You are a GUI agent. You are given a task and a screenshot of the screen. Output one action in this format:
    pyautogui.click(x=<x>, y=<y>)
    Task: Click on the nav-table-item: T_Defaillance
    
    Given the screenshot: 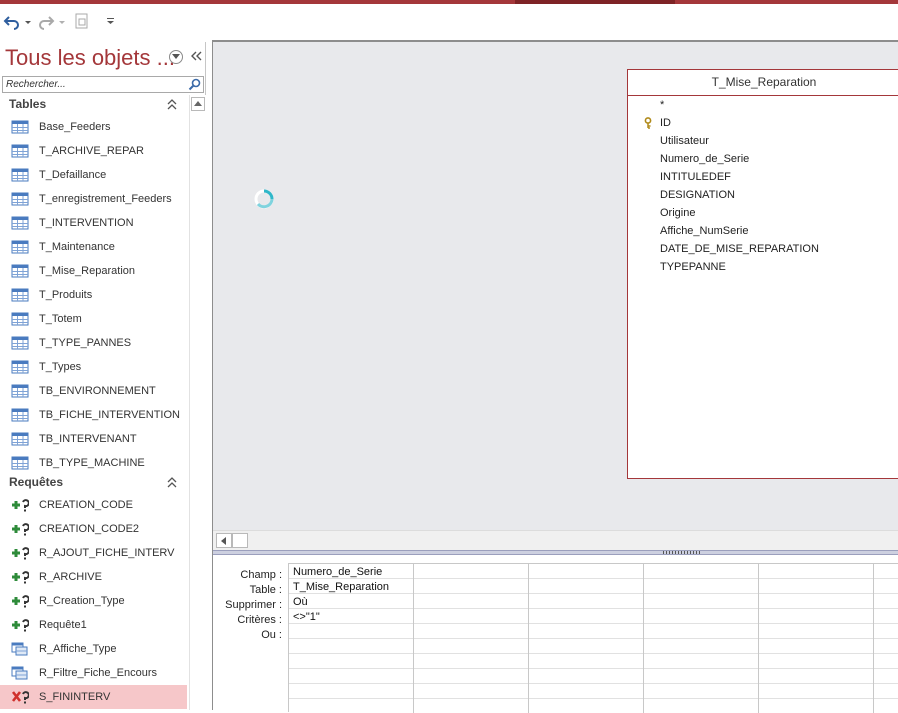 What is the action you would take?
    pyautogui.click(x=93, y=175)
    